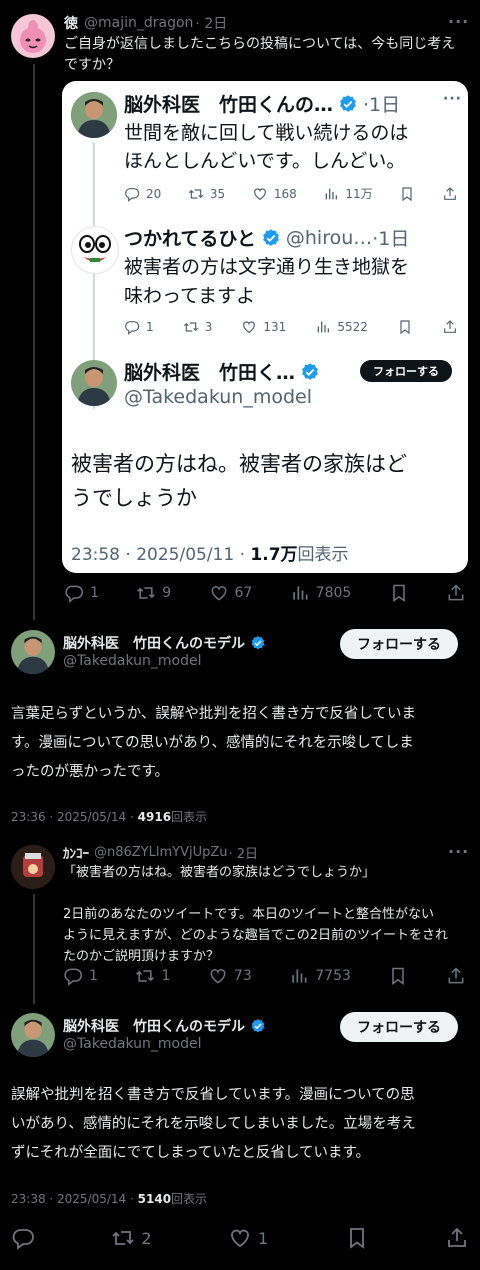 This screenshot has height=1270, width=480. What do you see at coordinates (320, 976) in the screenshot?
I see `views-button: 7753` at bounding box center [320, 976].